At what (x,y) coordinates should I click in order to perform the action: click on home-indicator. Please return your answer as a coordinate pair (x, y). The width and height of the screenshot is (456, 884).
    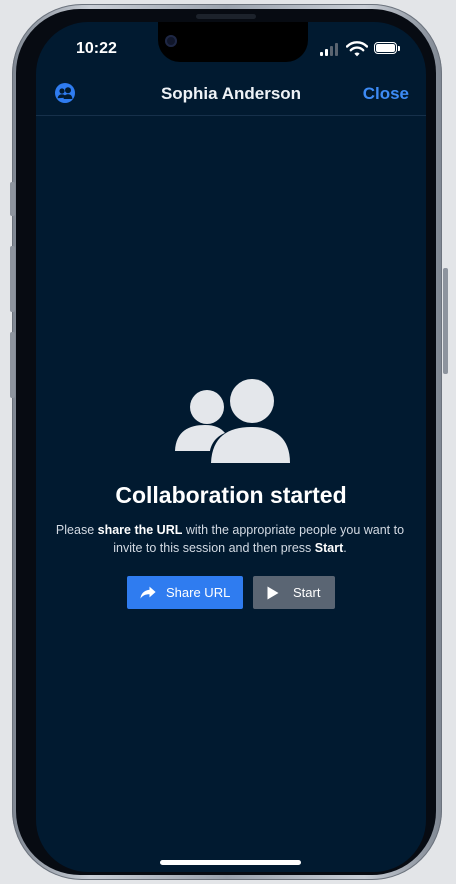
    Looking at the image, I should click on (230, 862).